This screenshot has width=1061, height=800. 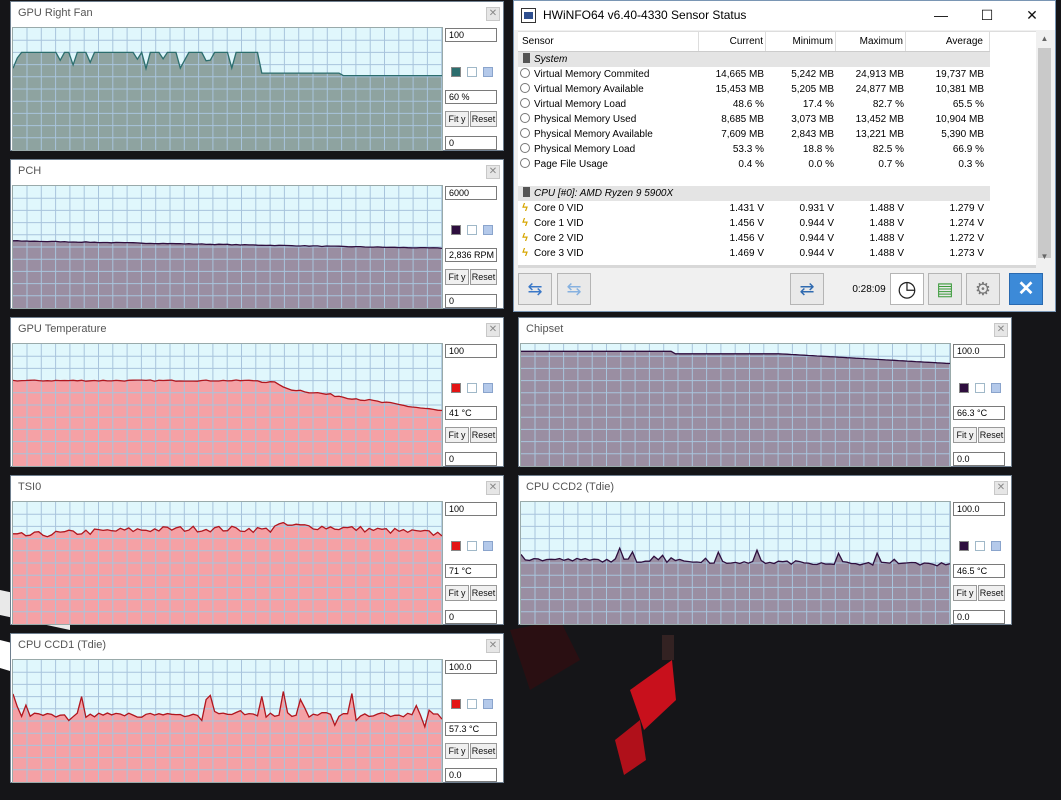 I want to click on scrollbar-thumb, so click(x=1044, y=153).